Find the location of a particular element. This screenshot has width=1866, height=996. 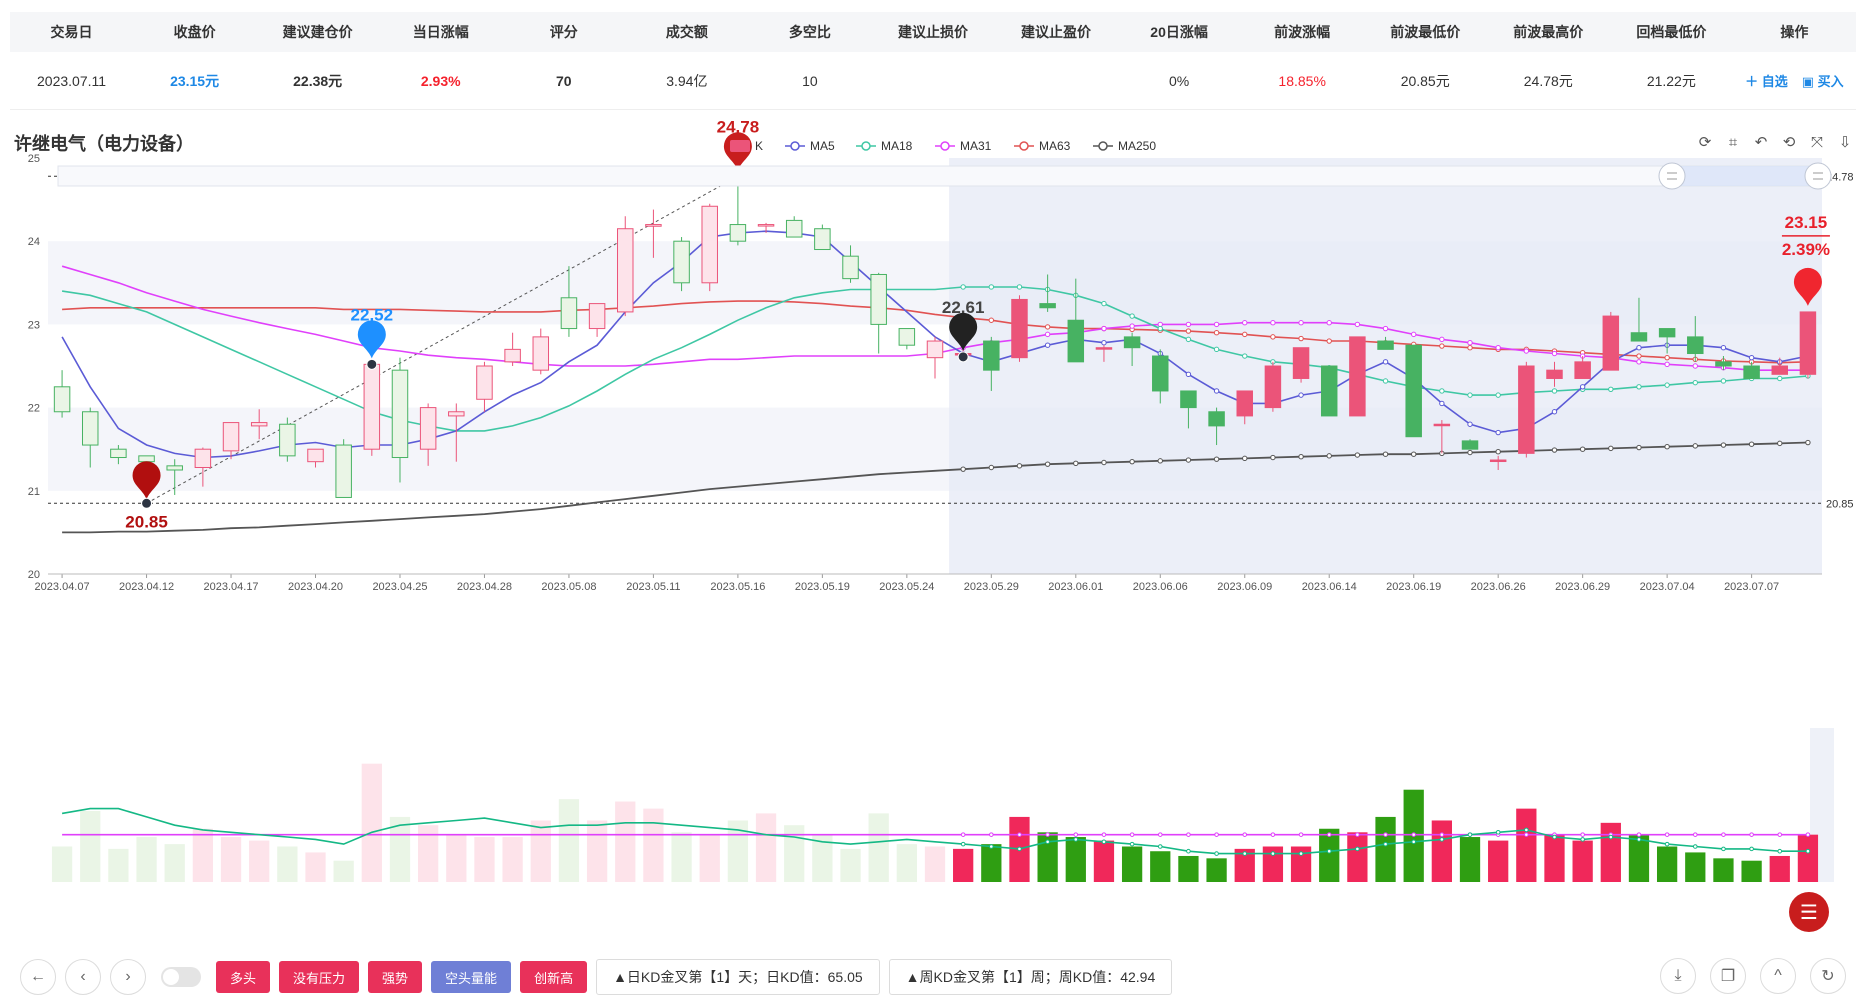

tag-bear-volume: 空头量能 is located at coordinates (471, 977).